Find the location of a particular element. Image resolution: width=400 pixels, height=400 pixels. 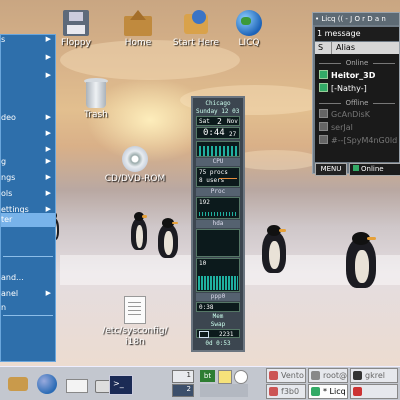

gk-net-label: ppp0 is located at coordinates (218, 297).